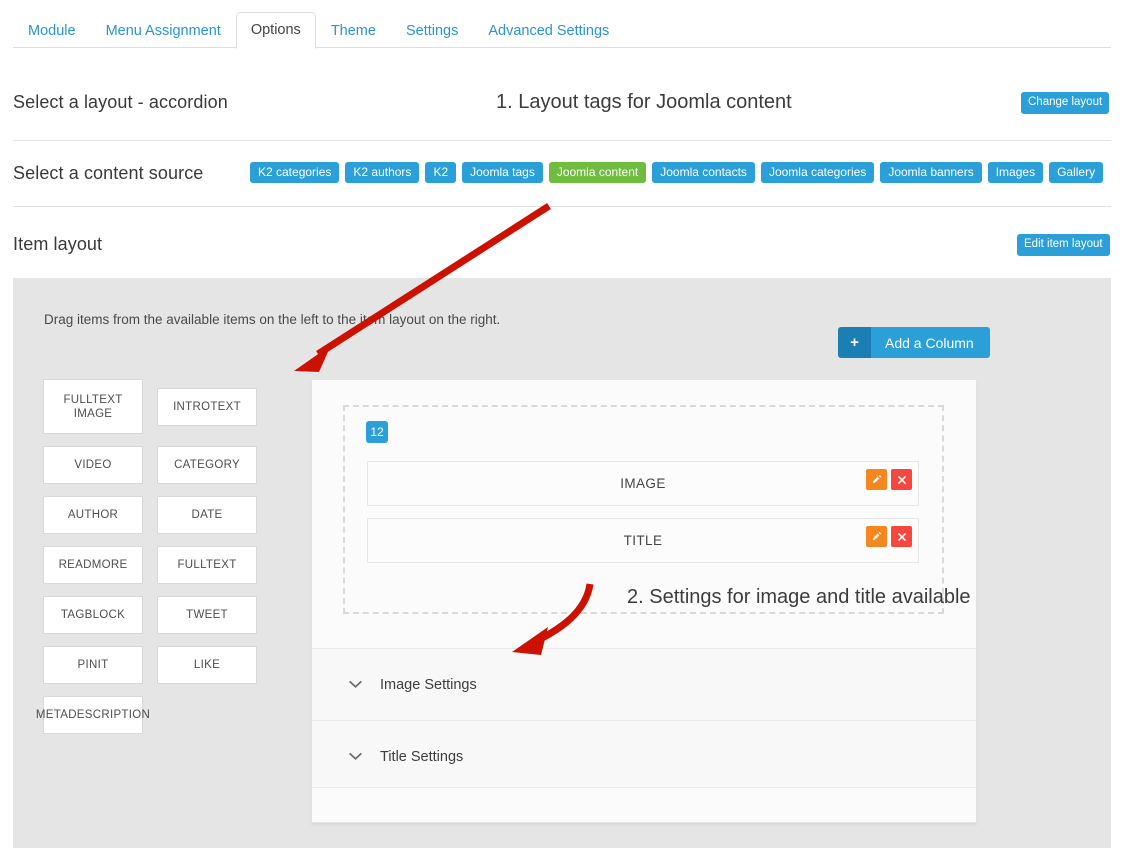 The height and width of the screenshot is (858, 1125). Describe the element at coordinates (889, 536) in the screenshot. I see `layout-row-title-actions` at that location.